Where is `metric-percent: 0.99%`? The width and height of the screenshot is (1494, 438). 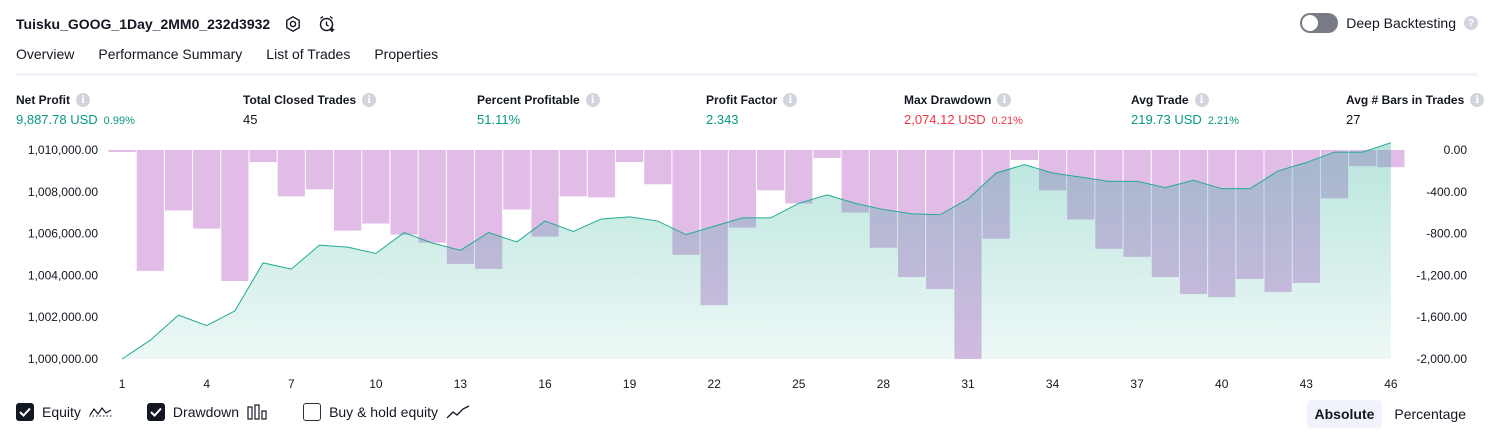 metric-percent: 0.99% is located at coordinates (119, 121).